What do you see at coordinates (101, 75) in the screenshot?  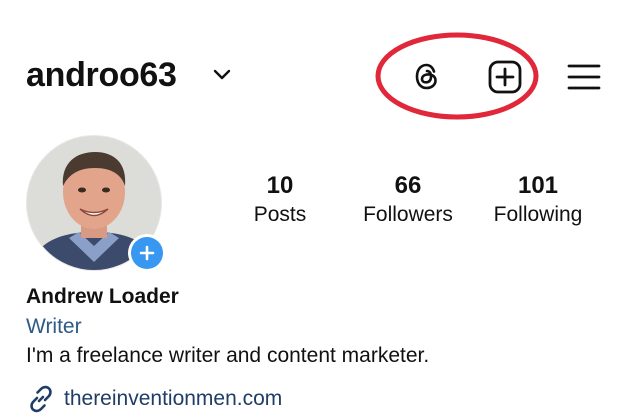 I see `profile-username: androo63` at bounding box center [101, 75].